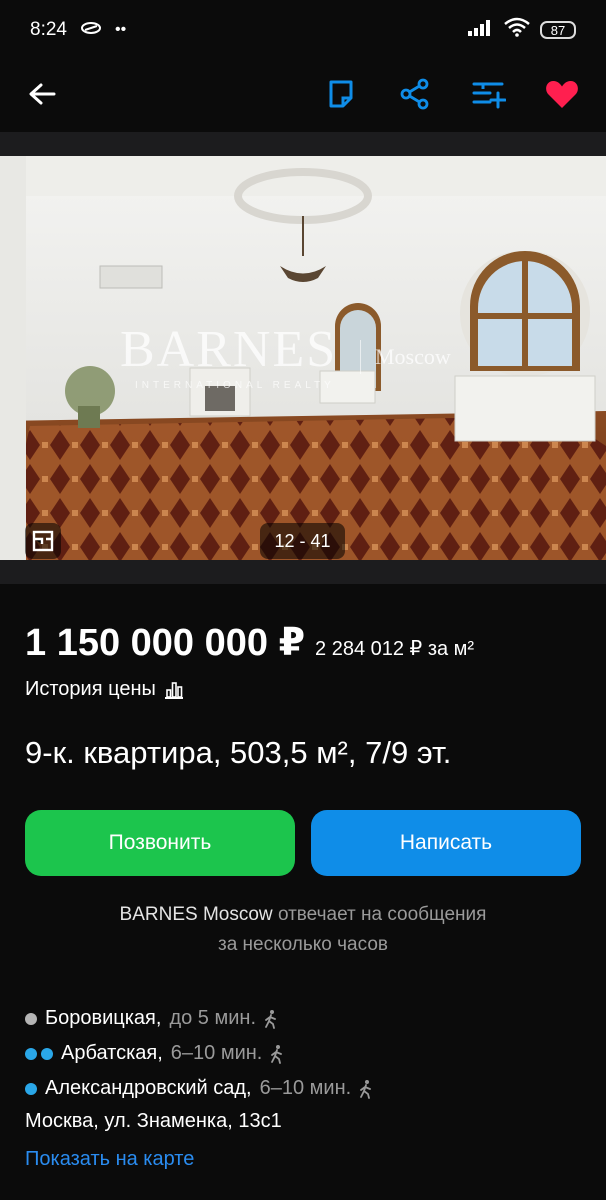  Describe the element at coordinates (109, 1159) in the screenshot. I see `show-on-map-link: Показать на карте` at that location.